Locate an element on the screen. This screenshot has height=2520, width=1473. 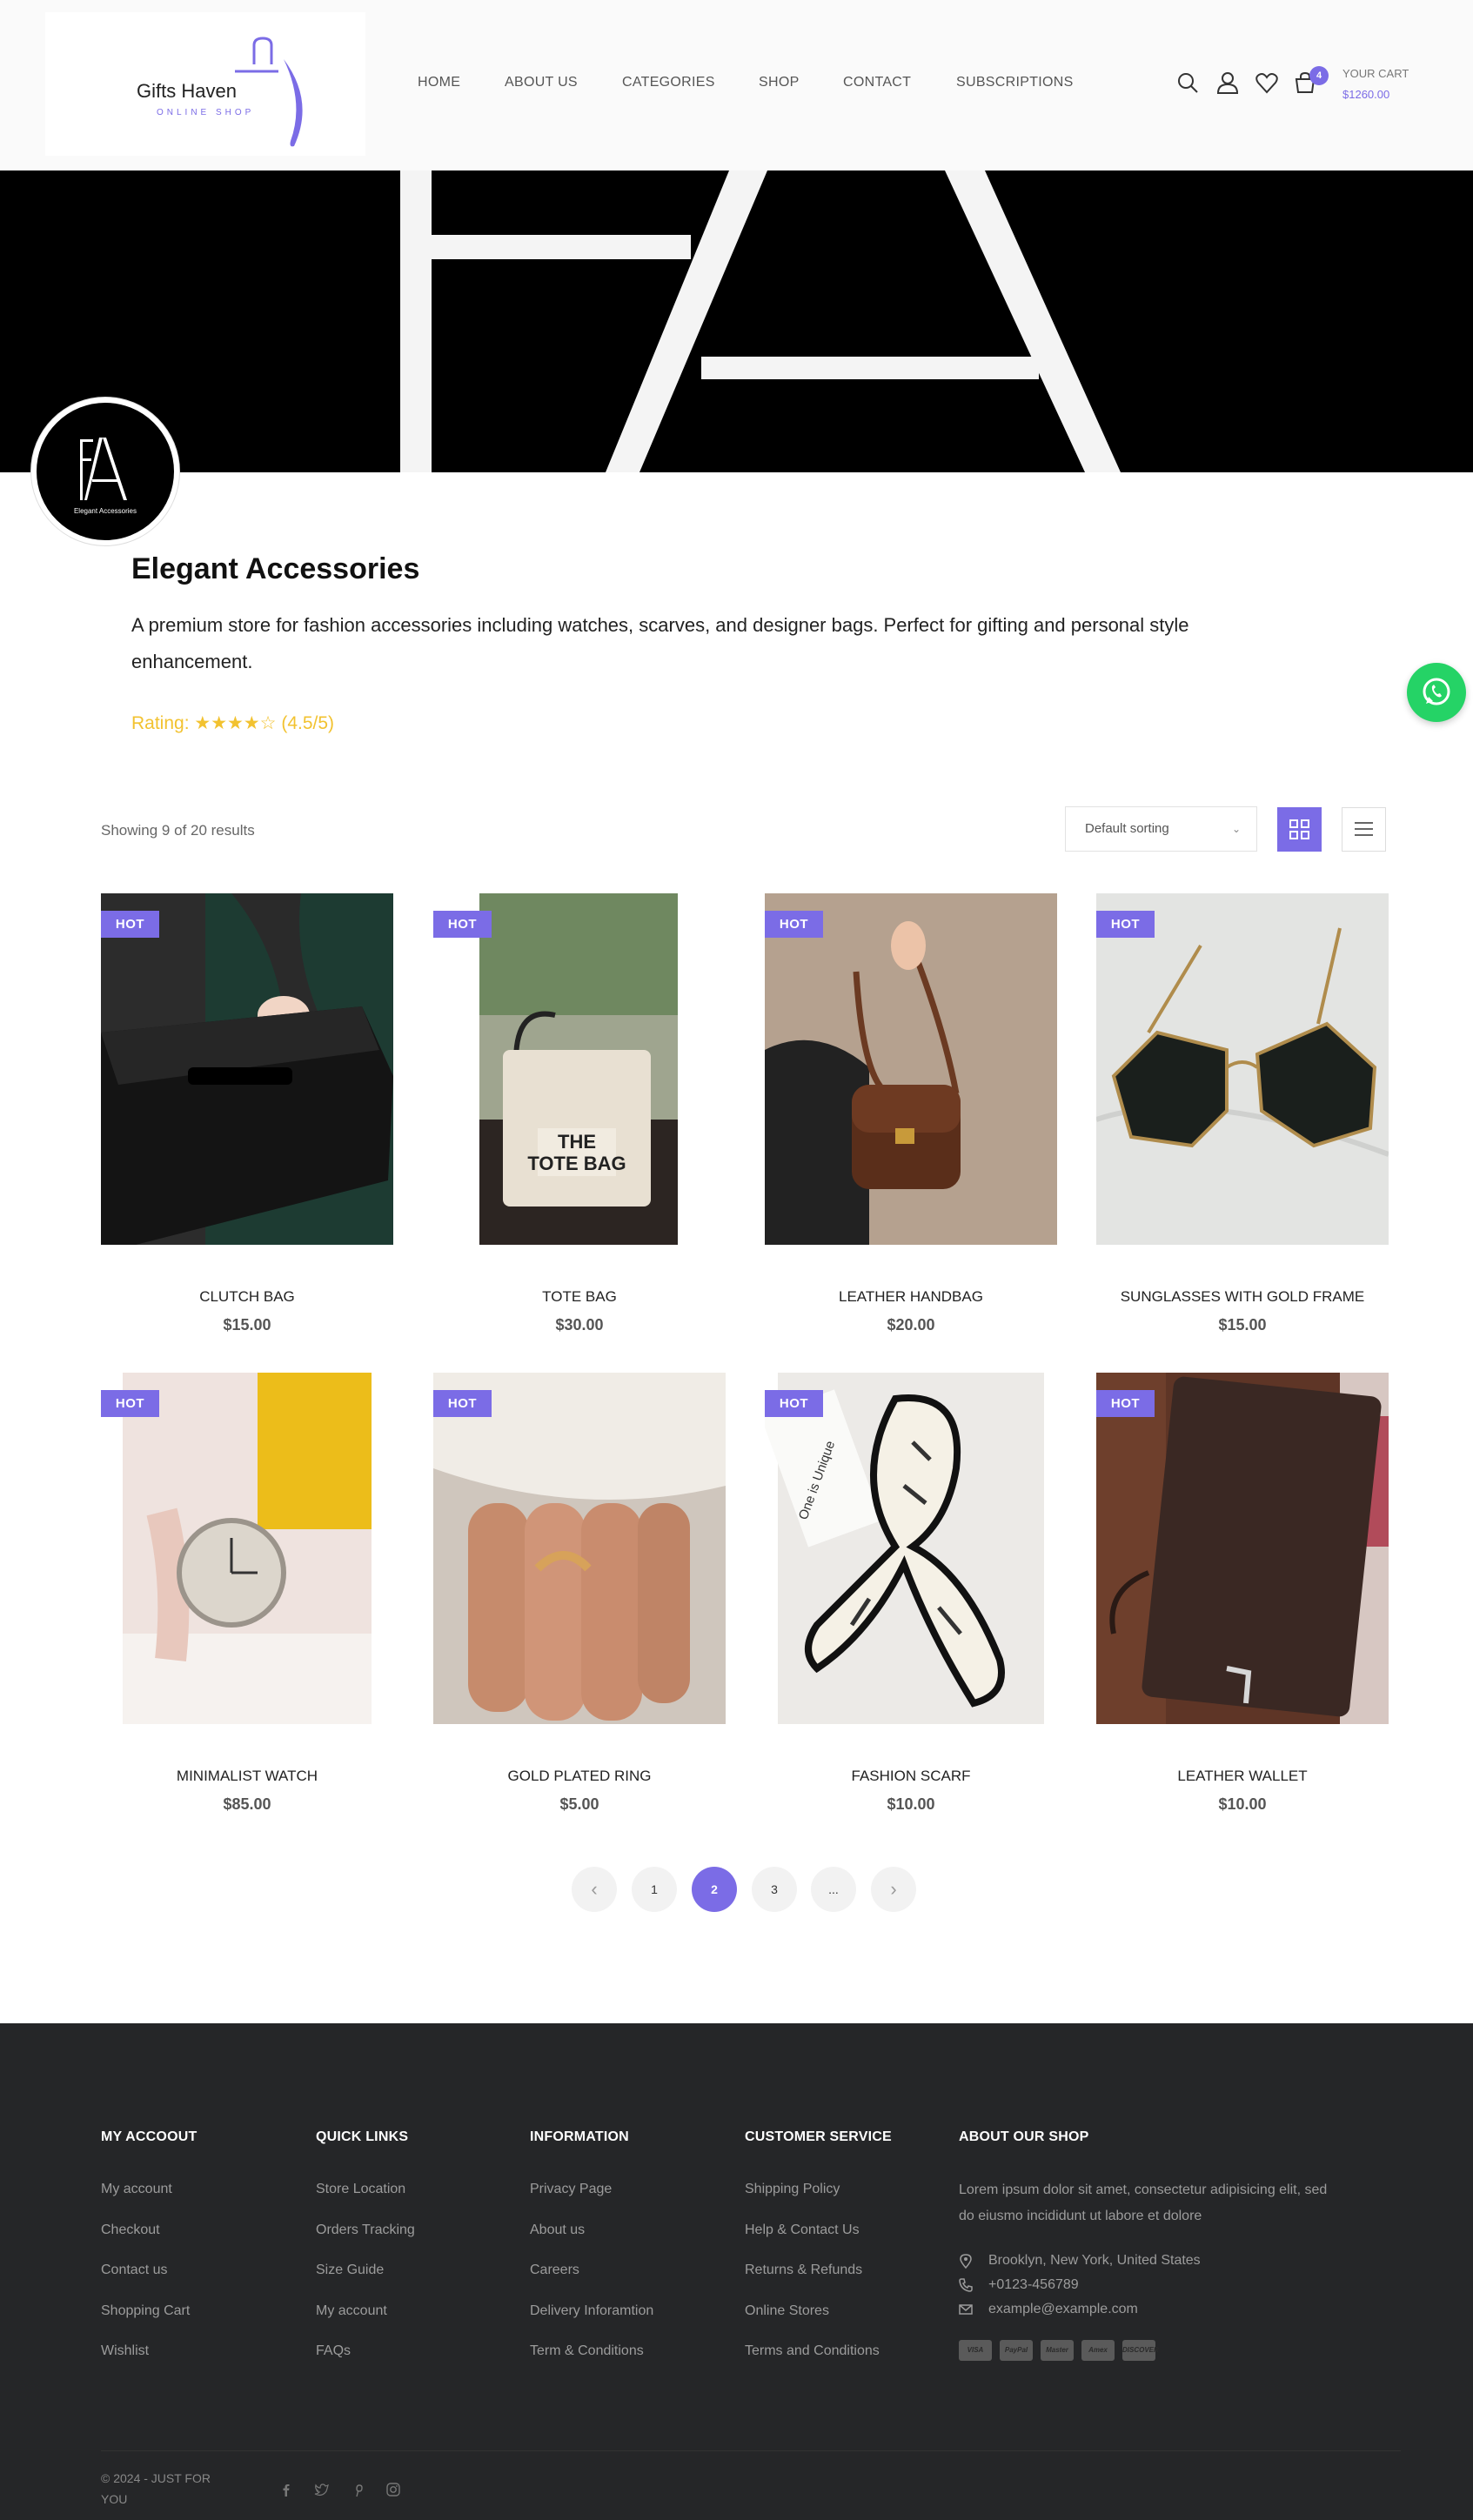
footer-link: Contact us is located at coordinates (134, 2270).